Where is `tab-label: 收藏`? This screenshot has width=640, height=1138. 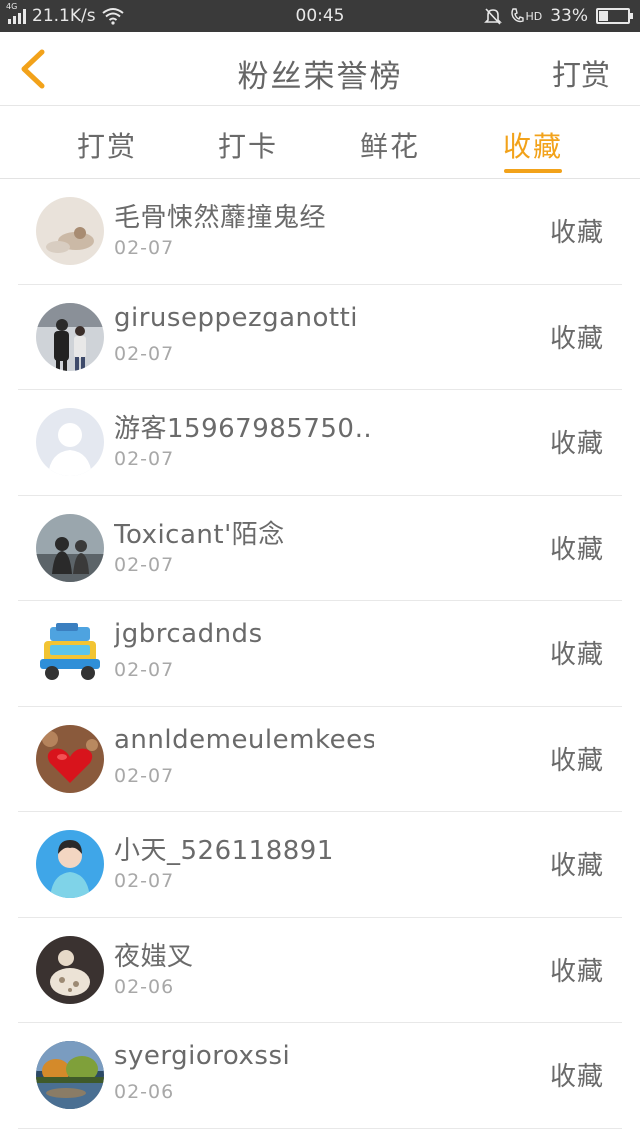 tab-label: 收藏 is located at coordinates (532, 146).